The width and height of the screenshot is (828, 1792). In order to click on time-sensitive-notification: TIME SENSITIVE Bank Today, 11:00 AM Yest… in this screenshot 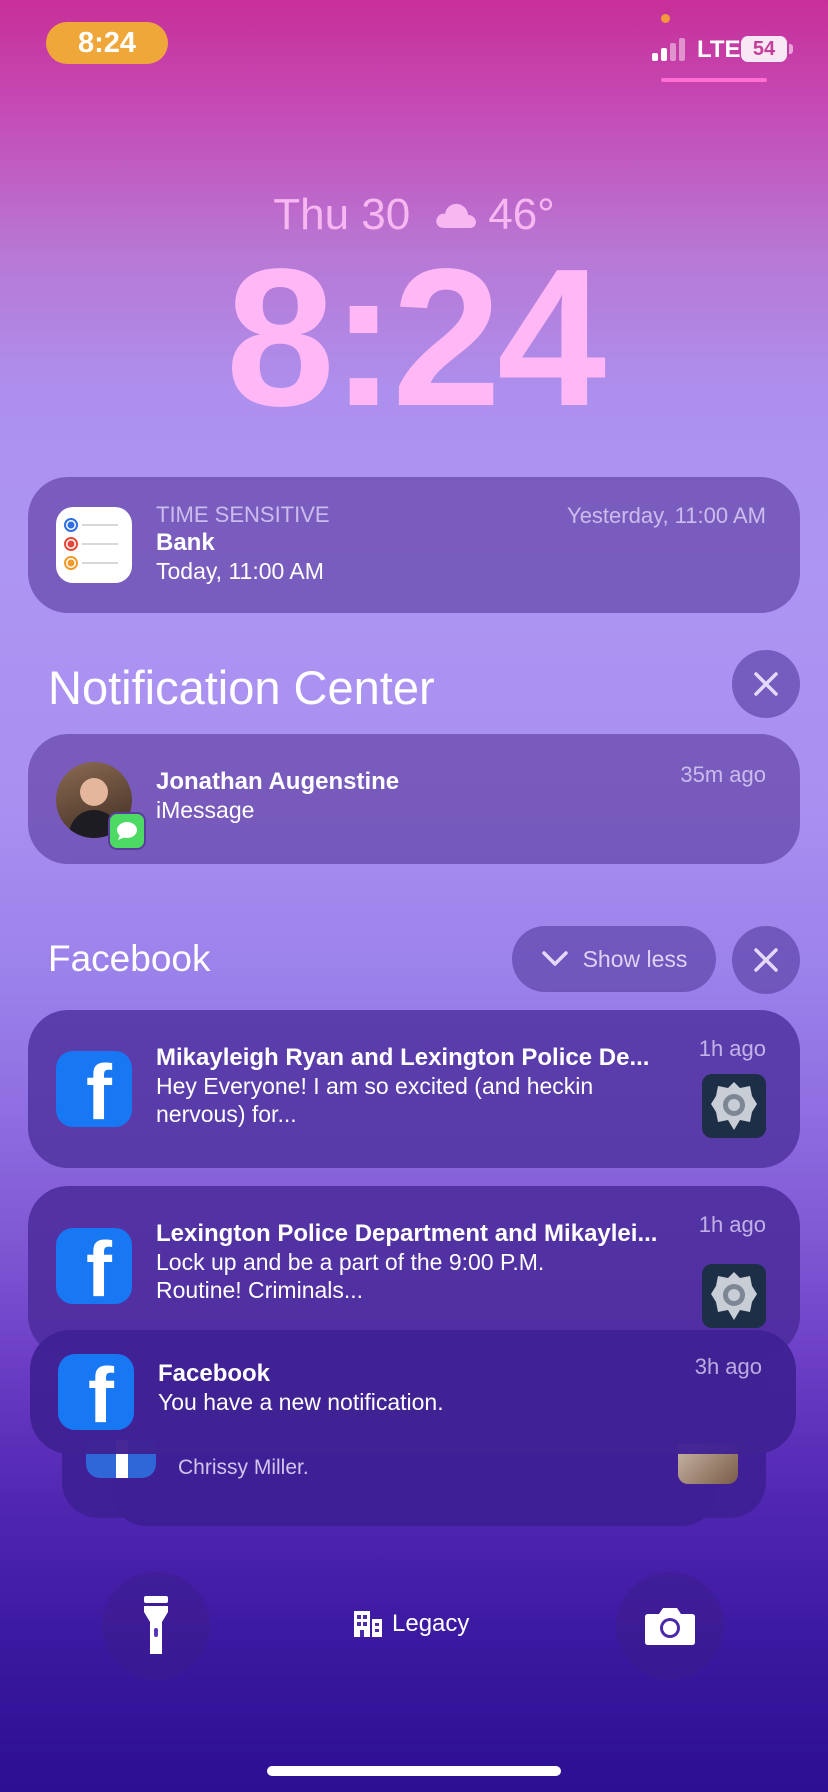, I will do `click(414, 545)`.